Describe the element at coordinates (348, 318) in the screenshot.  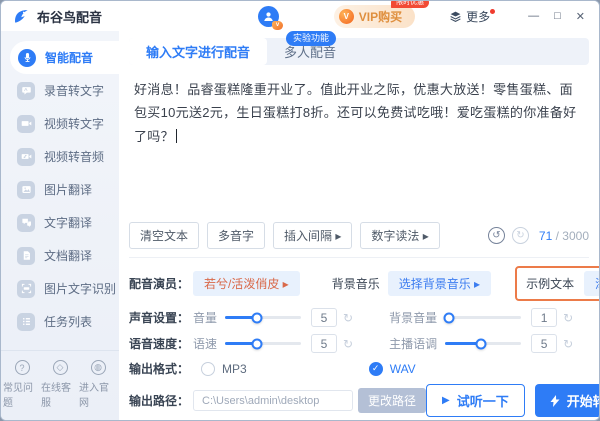
I see `volume-reset-icon: ↻` at that location.